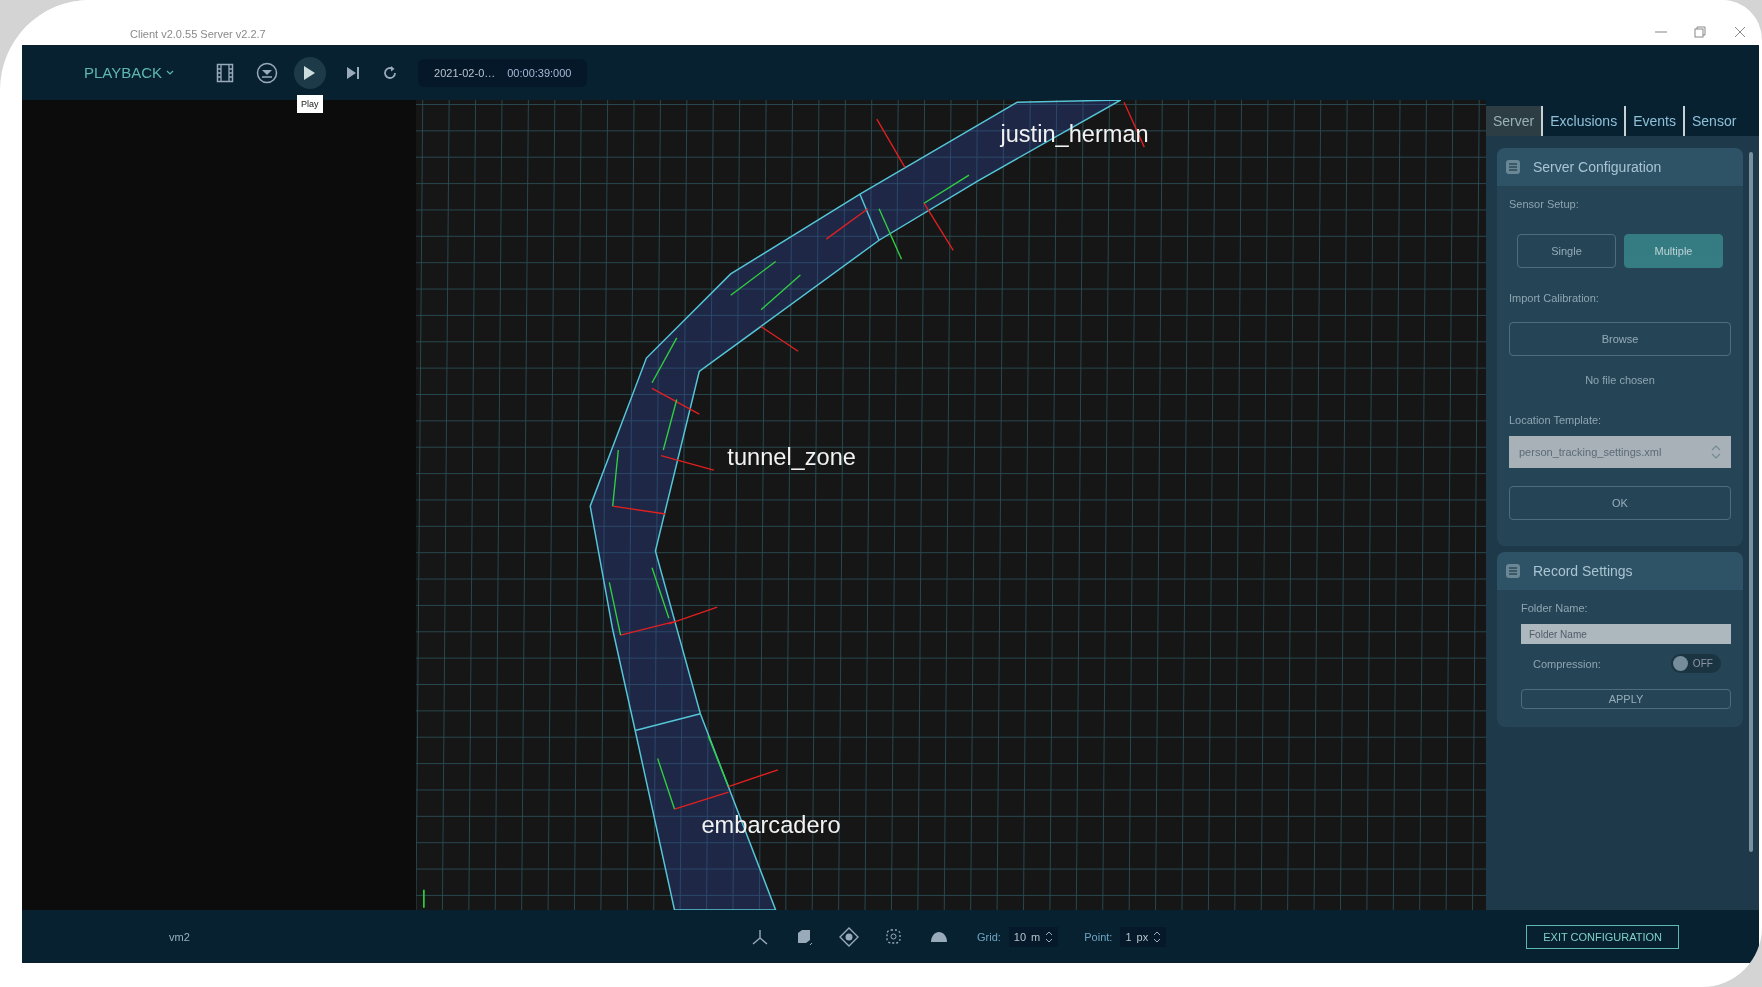 This screenshot has width=1762, height=987. Describe the element at coordinates (129, 72) in the screenshot. I see `mode-dropdown: PLAYBACK` at that location.